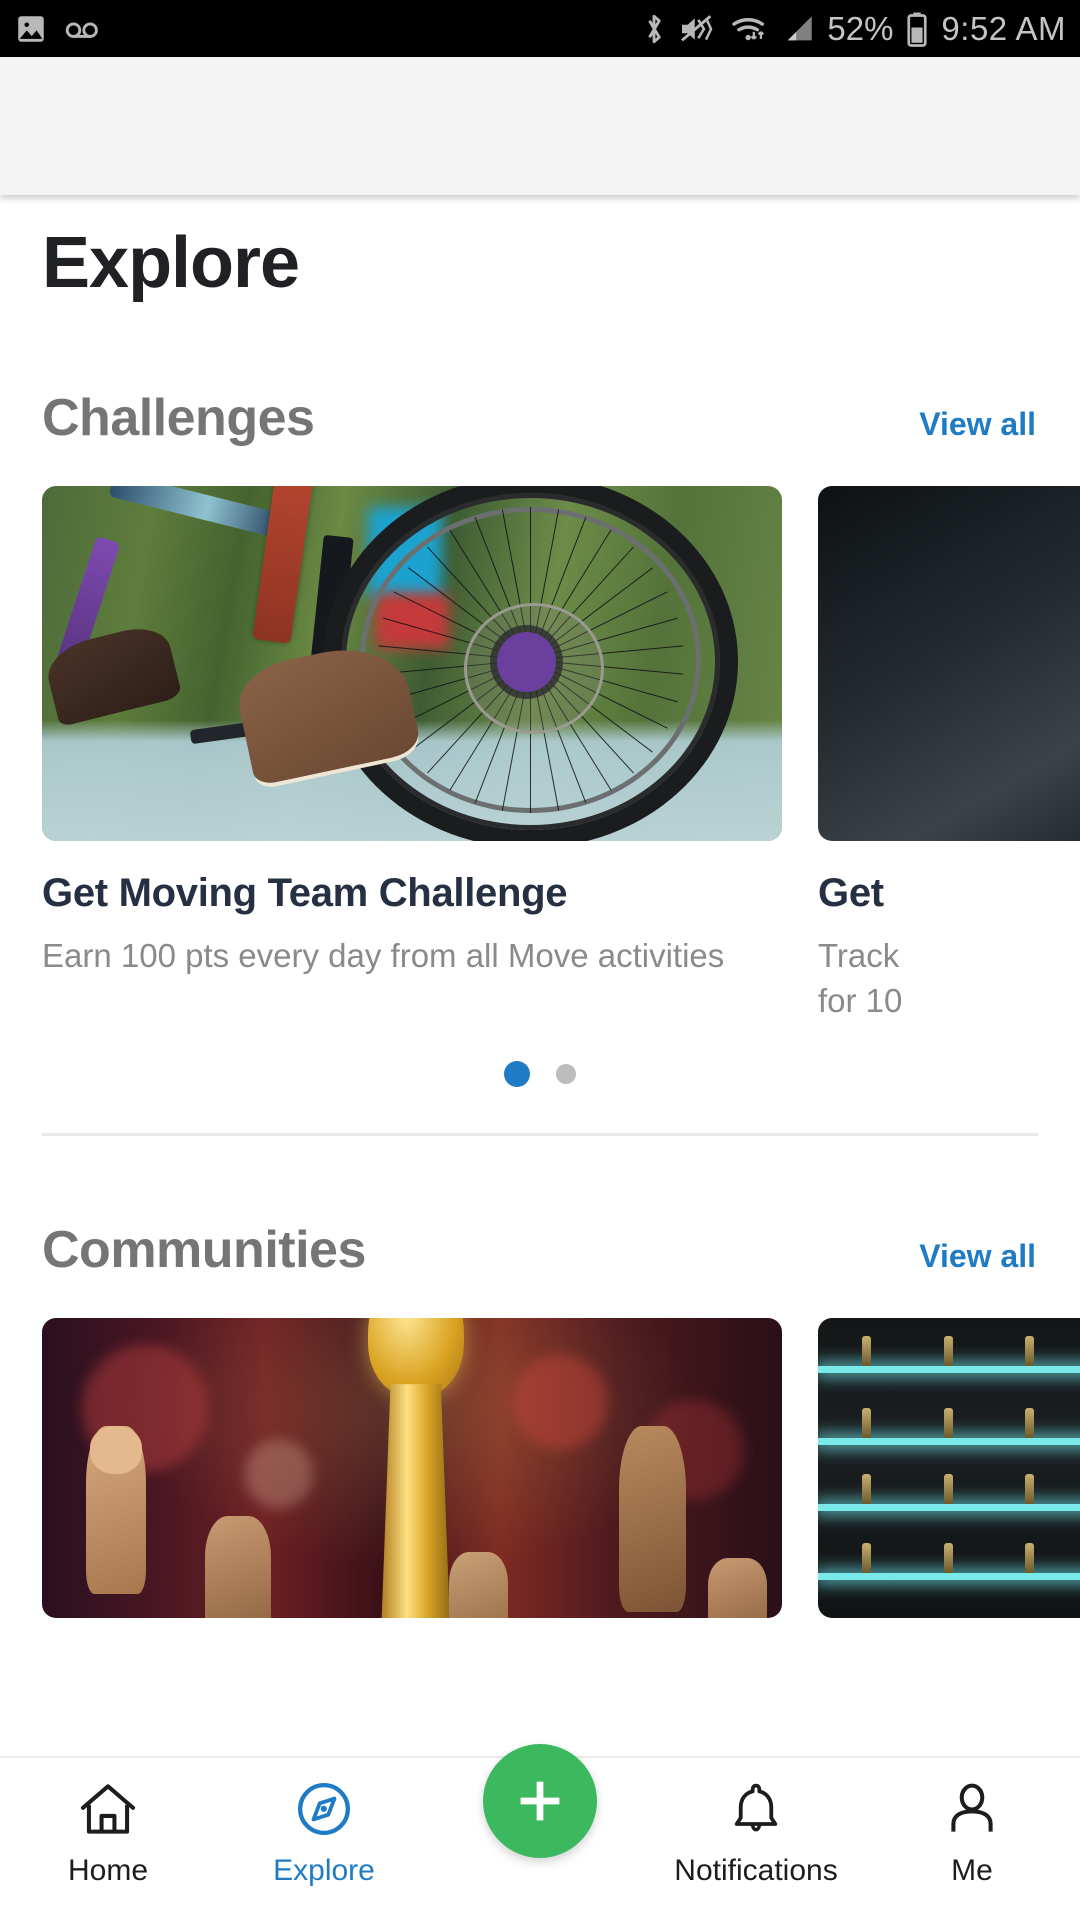 The image size is (1080, 1920). I want to click on dark-water-rocks-artwork, so click(949, 663).